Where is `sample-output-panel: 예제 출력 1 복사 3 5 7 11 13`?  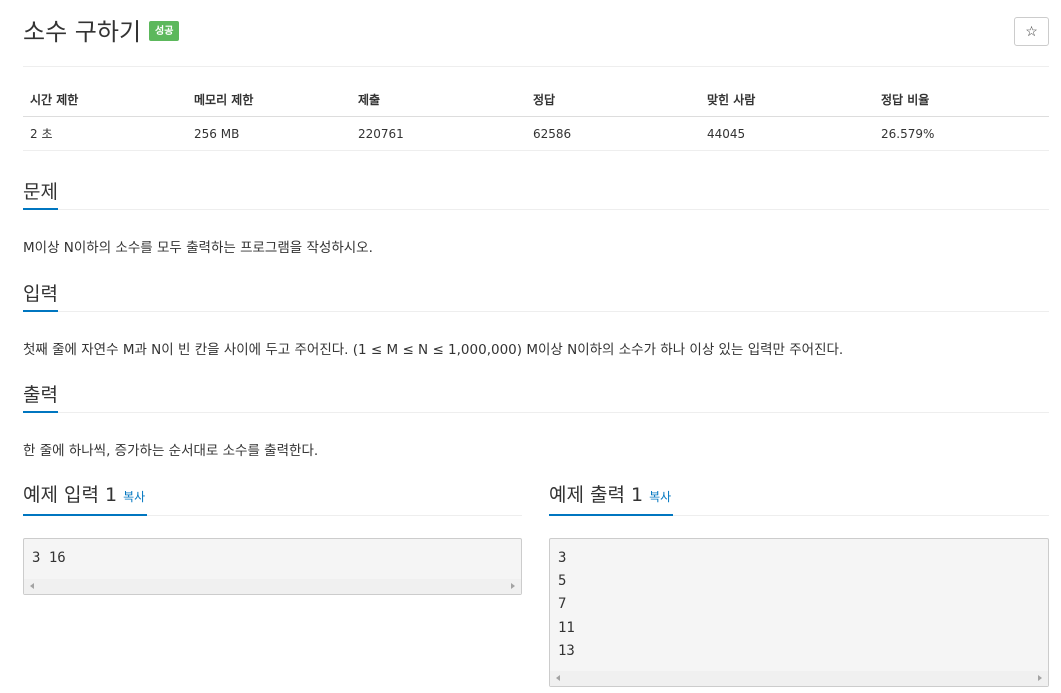
sample-output-panel: 예제 출력 1 복사 3 5 7 11 13 is located at coordinates (799, 582).